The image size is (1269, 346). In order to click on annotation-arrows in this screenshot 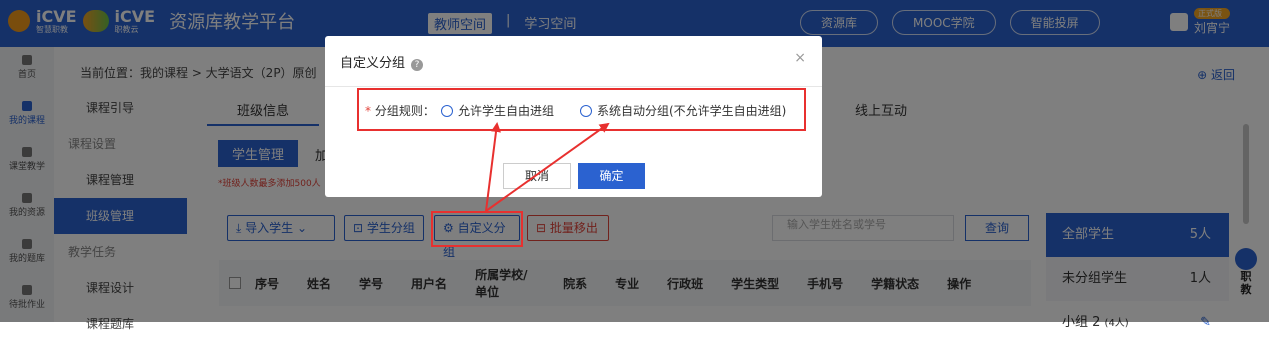, I will do `click(547, 167)`.